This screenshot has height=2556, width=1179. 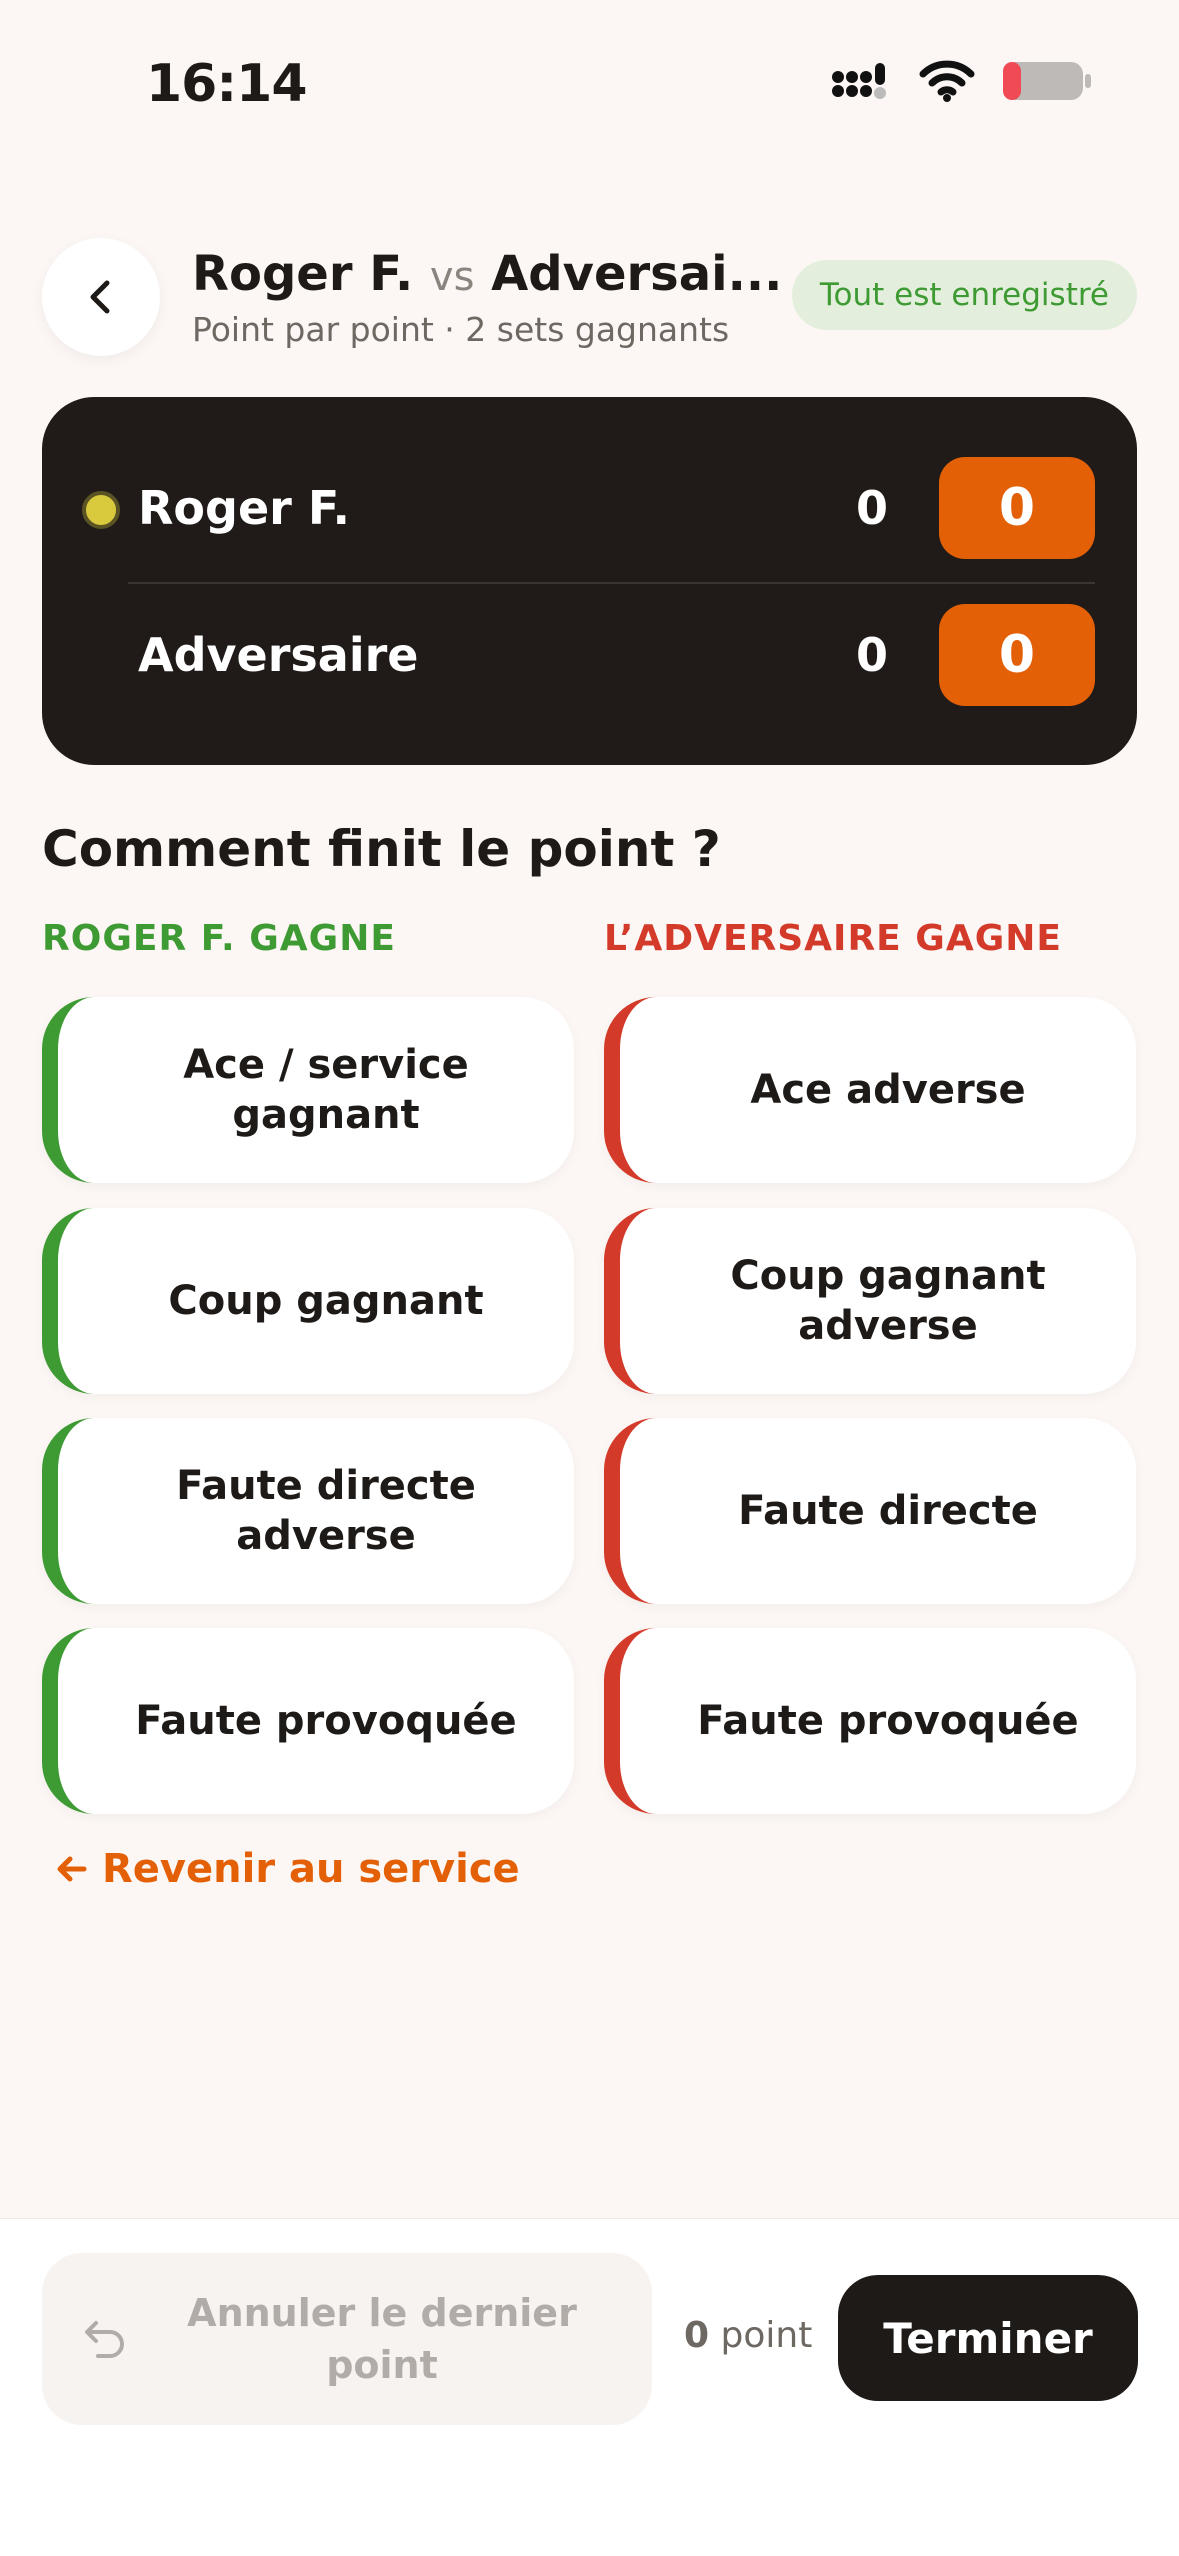 What do you see at coordinates (1047, 81) in the screenshot?
I see `battery-icon` at bounding box center [1047, 81].